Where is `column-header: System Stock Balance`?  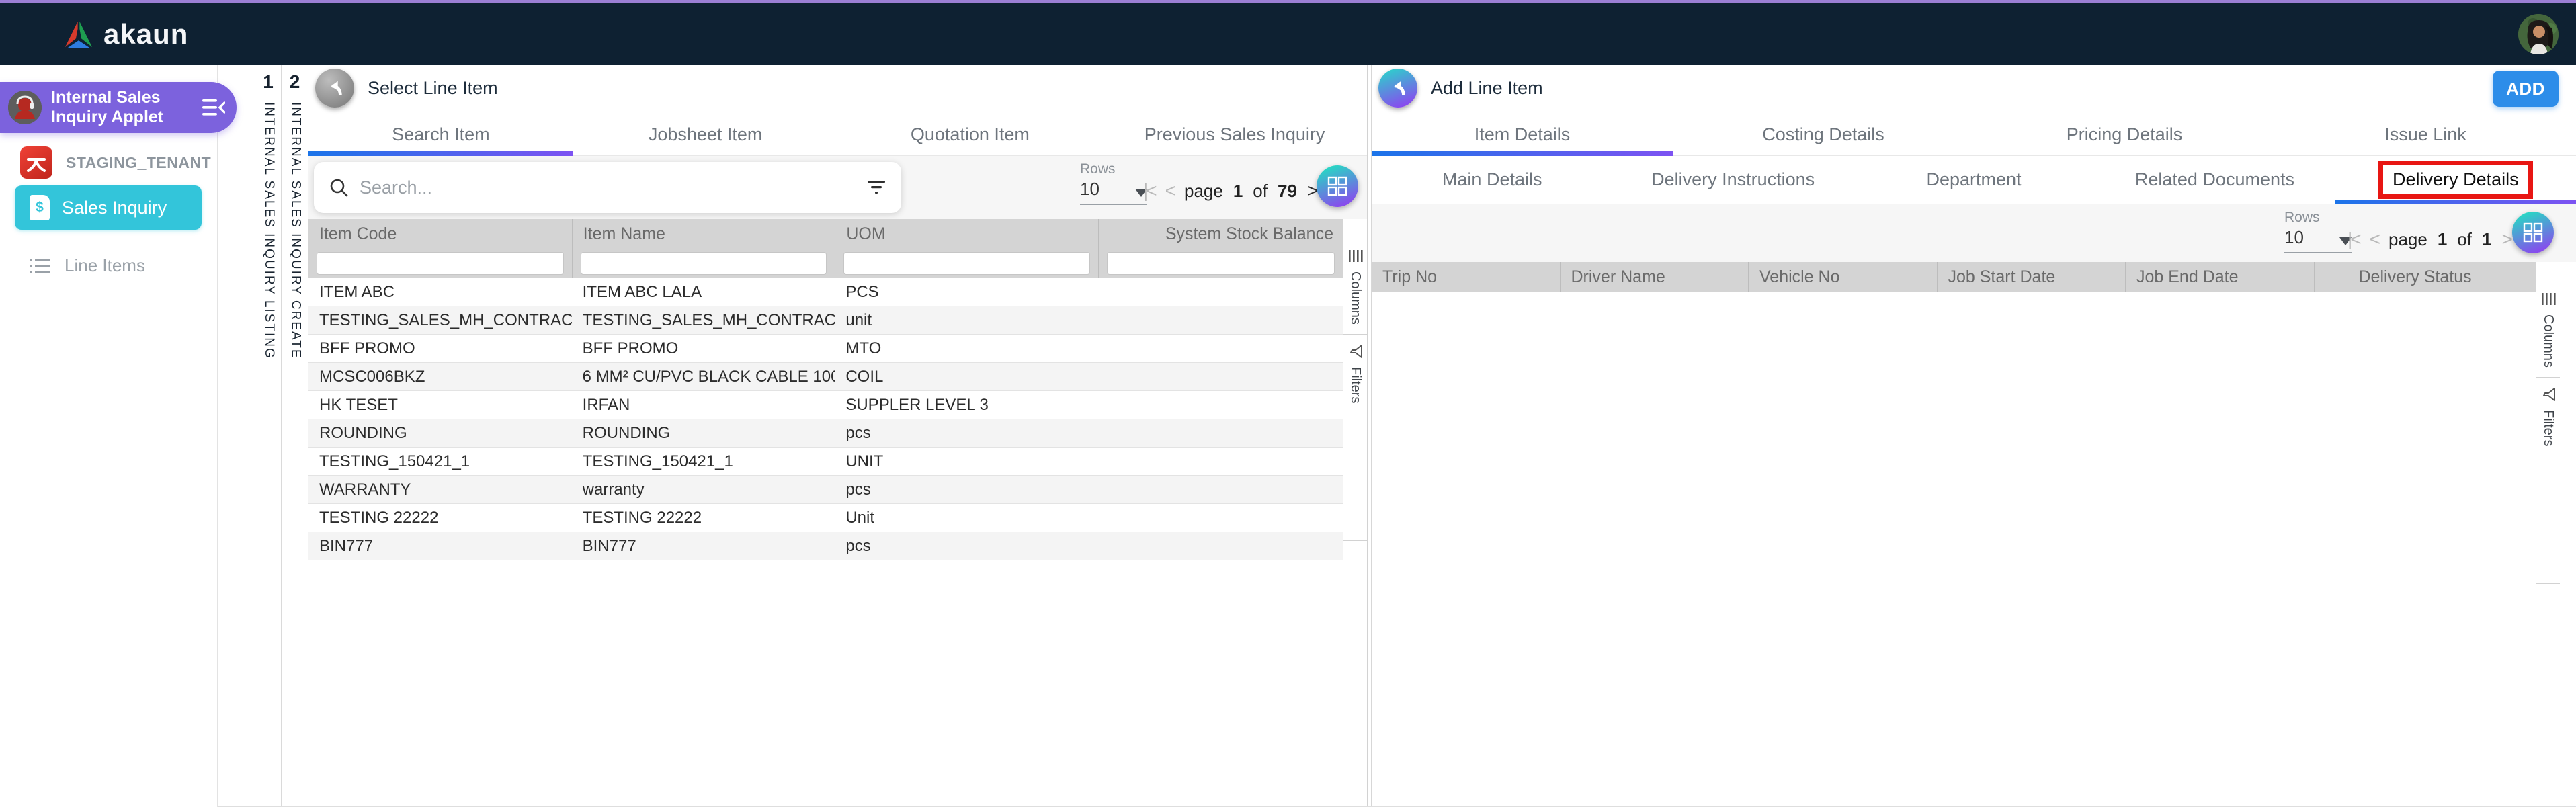 column-header: System Stock Balance is located at coordinates (1220, 234).